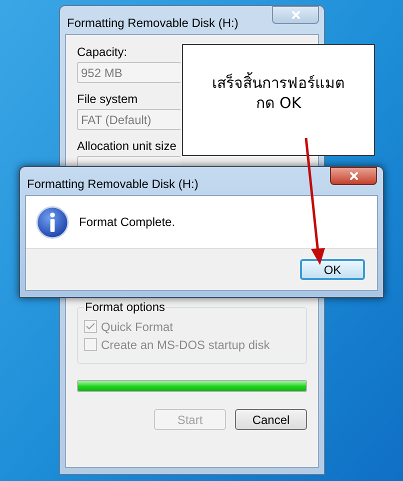  What do you see at coordinates (107, 99) in the screenshot?
I see `field-label: File system` at bounding box center [107, 99].